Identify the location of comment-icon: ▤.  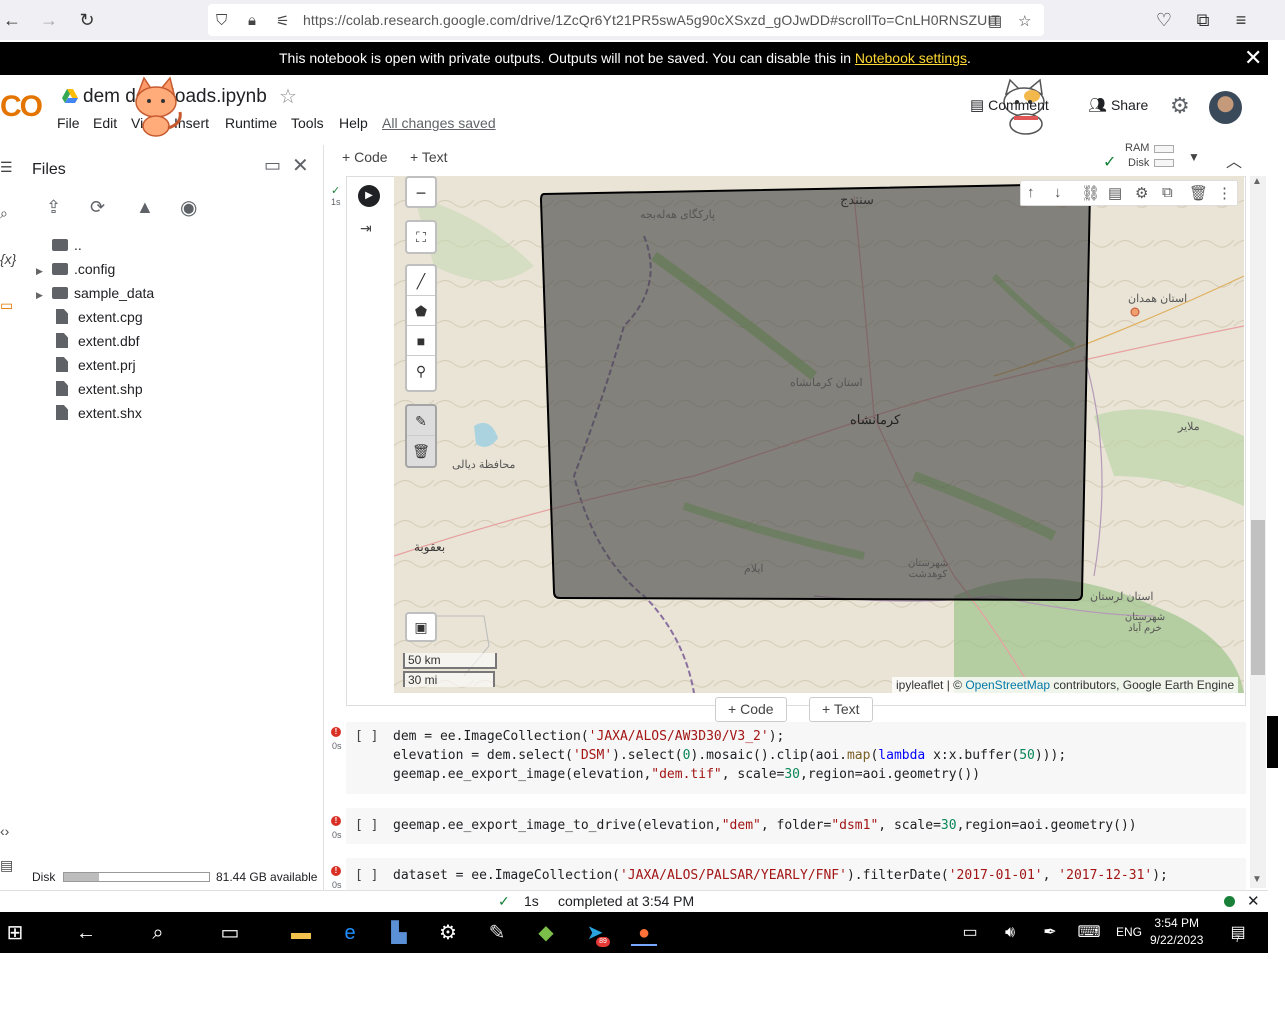
(1115, 193).